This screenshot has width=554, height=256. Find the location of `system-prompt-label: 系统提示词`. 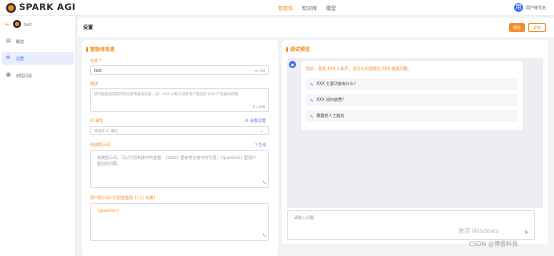

system-prompt-label: 系统提示词 is located at coordinates (100, 144).